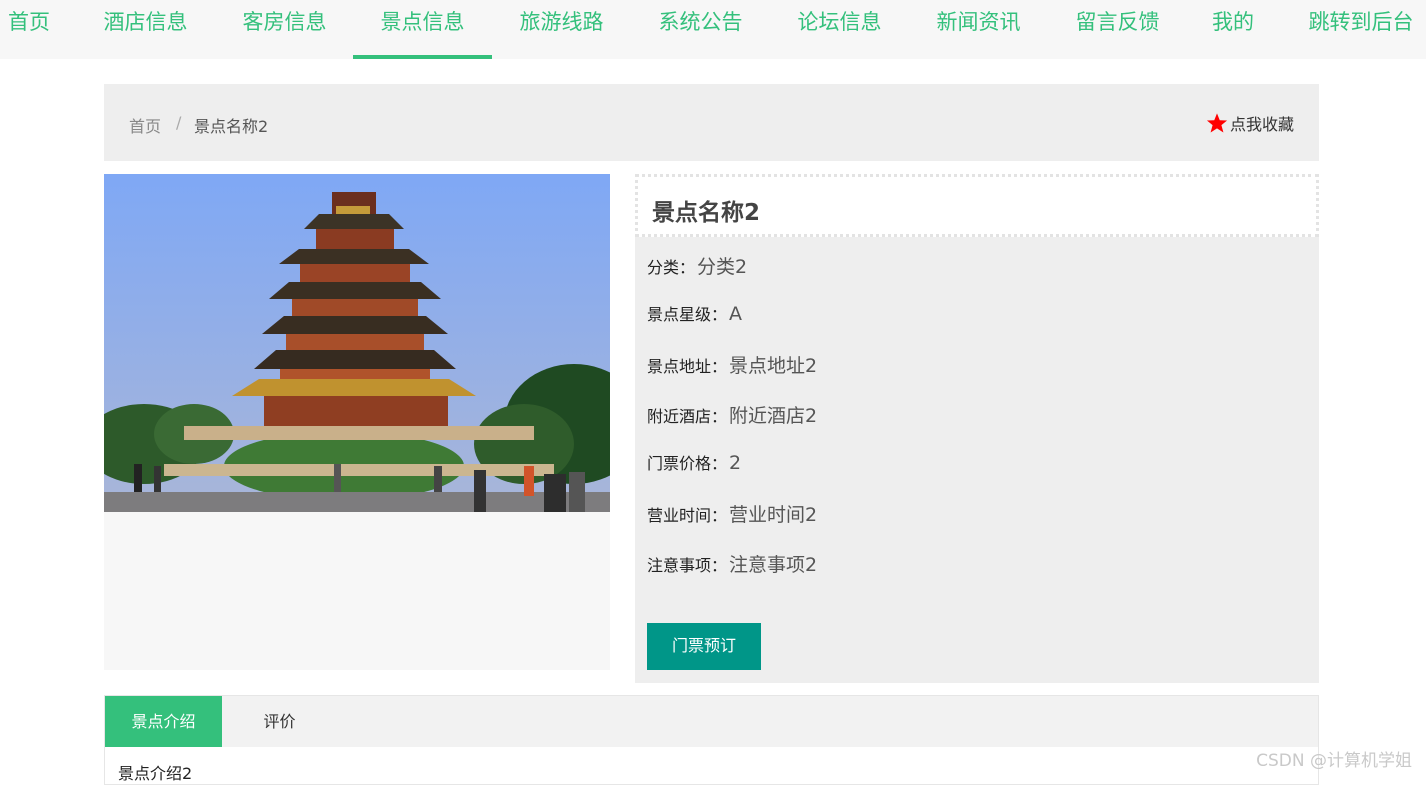 This screenshot has width=1426, height=785. I want to click on field-value: 附近酒店2, so click(773, 416).